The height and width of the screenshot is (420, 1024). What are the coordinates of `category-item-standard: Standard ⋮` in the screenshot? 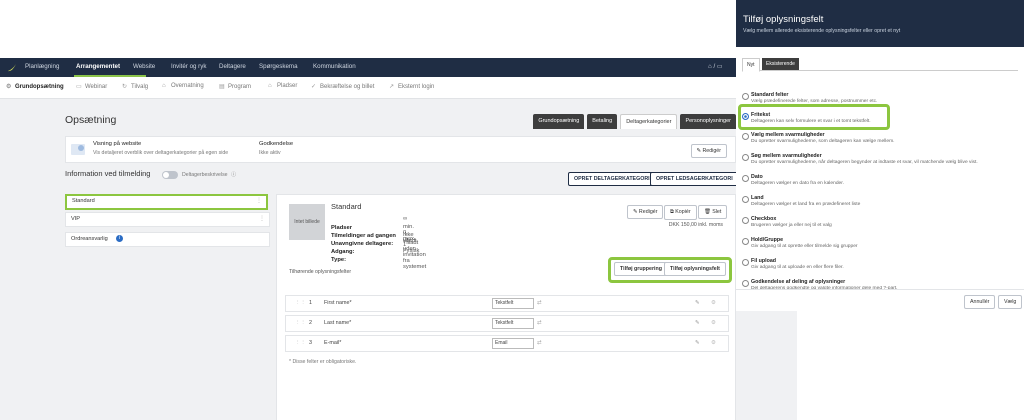 It's located at (166, 202).